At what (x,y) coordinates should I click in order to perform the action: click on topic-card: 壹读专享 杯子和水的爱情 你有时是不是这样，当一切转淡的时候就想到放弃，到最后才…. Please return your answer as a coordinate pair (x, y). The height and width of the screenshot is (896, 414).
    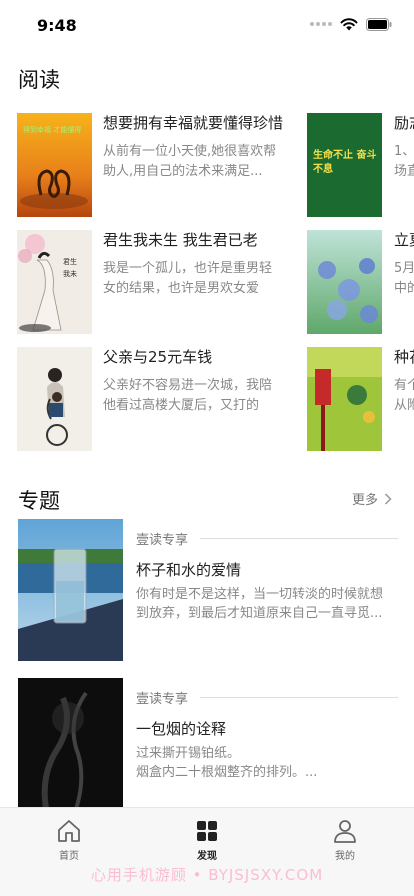
    Looking at the image, I should click on (208, 590).